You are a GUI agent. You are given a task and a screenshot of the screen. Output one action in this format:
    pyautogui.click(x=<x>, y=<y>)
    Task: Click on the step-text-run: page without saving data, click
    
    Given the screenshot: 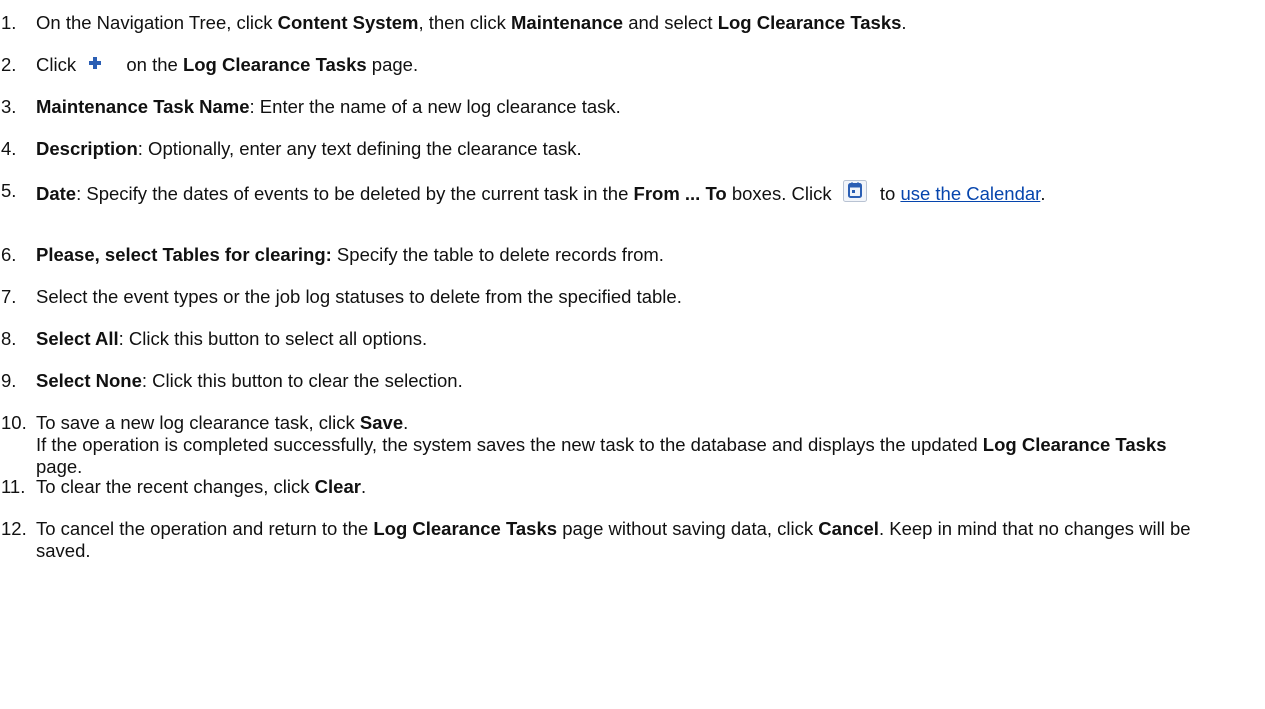 What is the action you would take?
    pyautogui.click(x=688, y=528)
    